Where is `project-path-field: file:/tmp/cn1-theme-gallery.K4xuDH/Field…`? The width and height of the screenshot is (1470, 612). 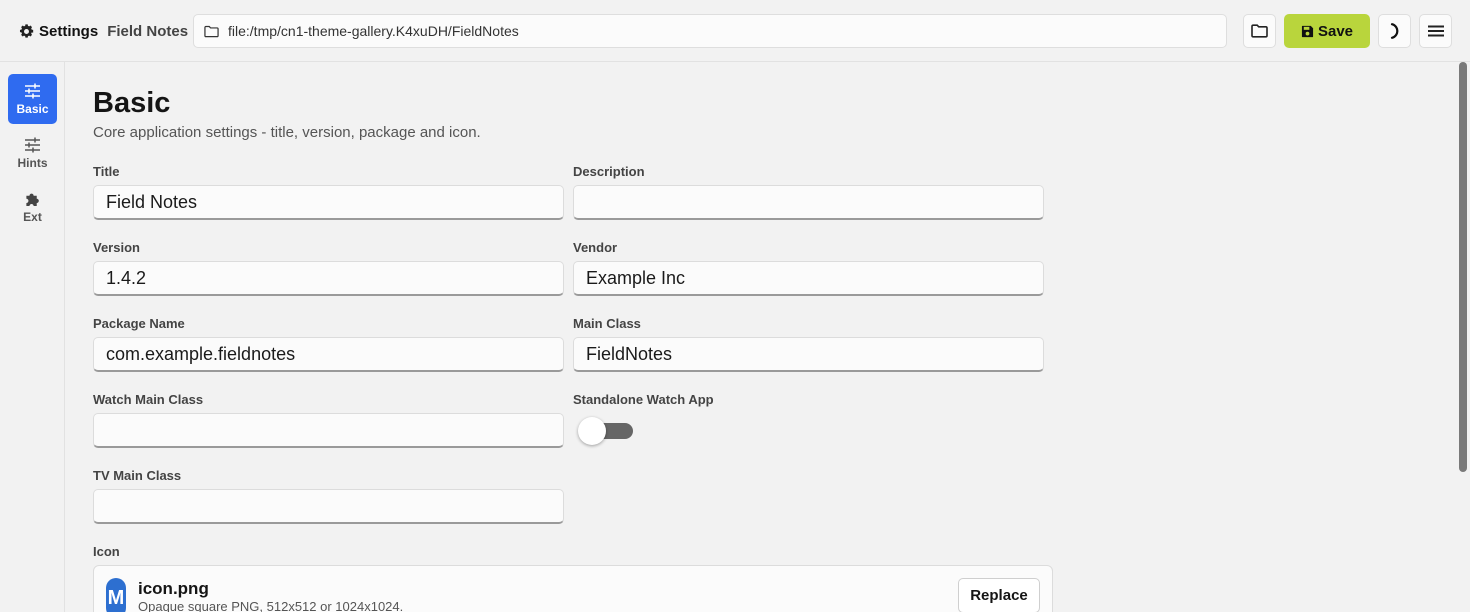 project-path-field: file:/tmp/cn1-theme-gallery.K4xuDH/Field… is located at coordinates (710, 31).